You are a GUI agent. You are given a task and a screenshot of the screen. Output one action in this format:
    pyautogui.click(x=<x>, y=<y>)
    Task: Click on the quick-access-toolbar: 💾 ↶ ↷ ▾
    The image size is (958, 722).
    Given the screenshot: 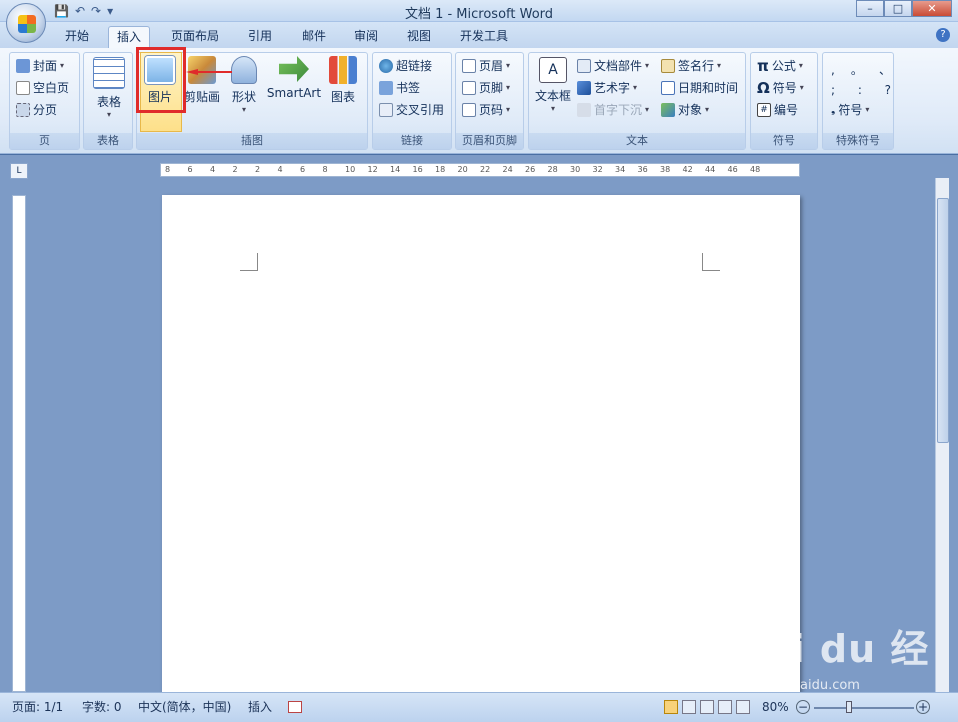 What is the action you would take?
    pyautogui.click(x=83, y=11)
    